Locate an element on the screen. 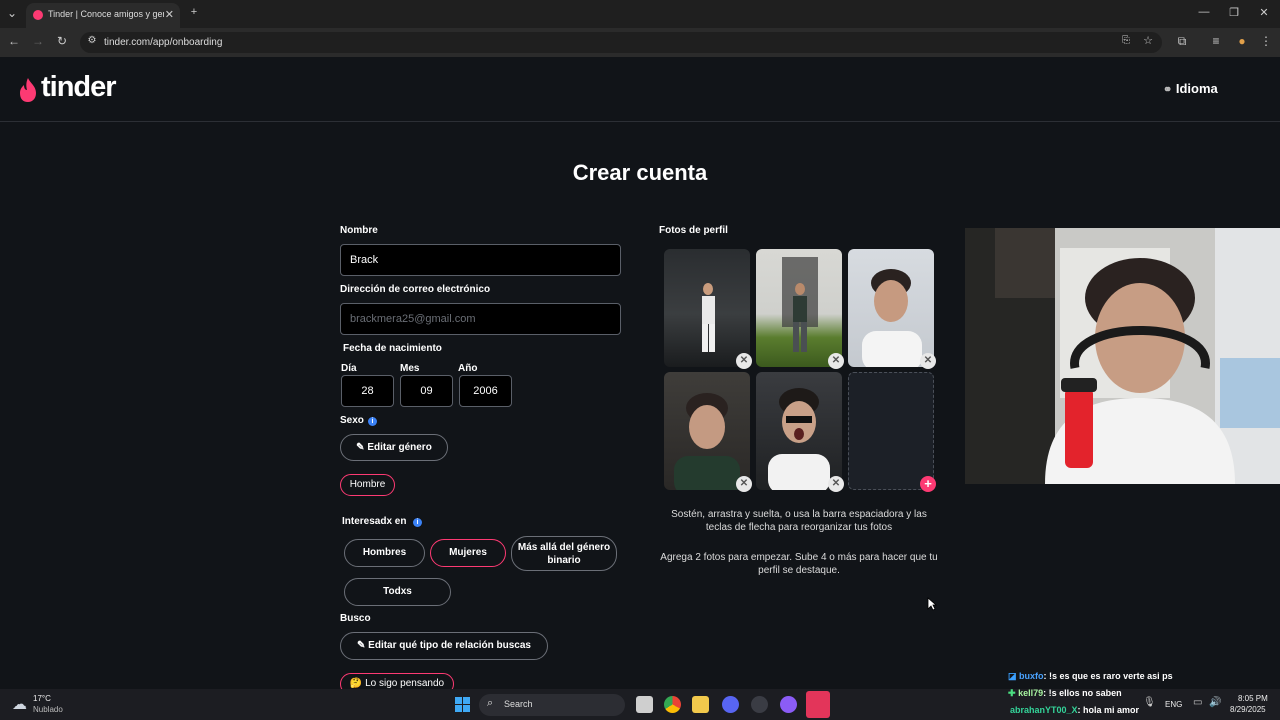 This screenshot has height=720, width=1280. clock-time: 8:05 PM is located at coordinates (1253, 698).